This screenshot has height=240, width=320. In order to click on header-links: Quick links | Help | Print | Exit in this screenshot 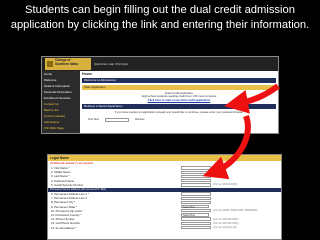, I will do `click(111, 64)`.